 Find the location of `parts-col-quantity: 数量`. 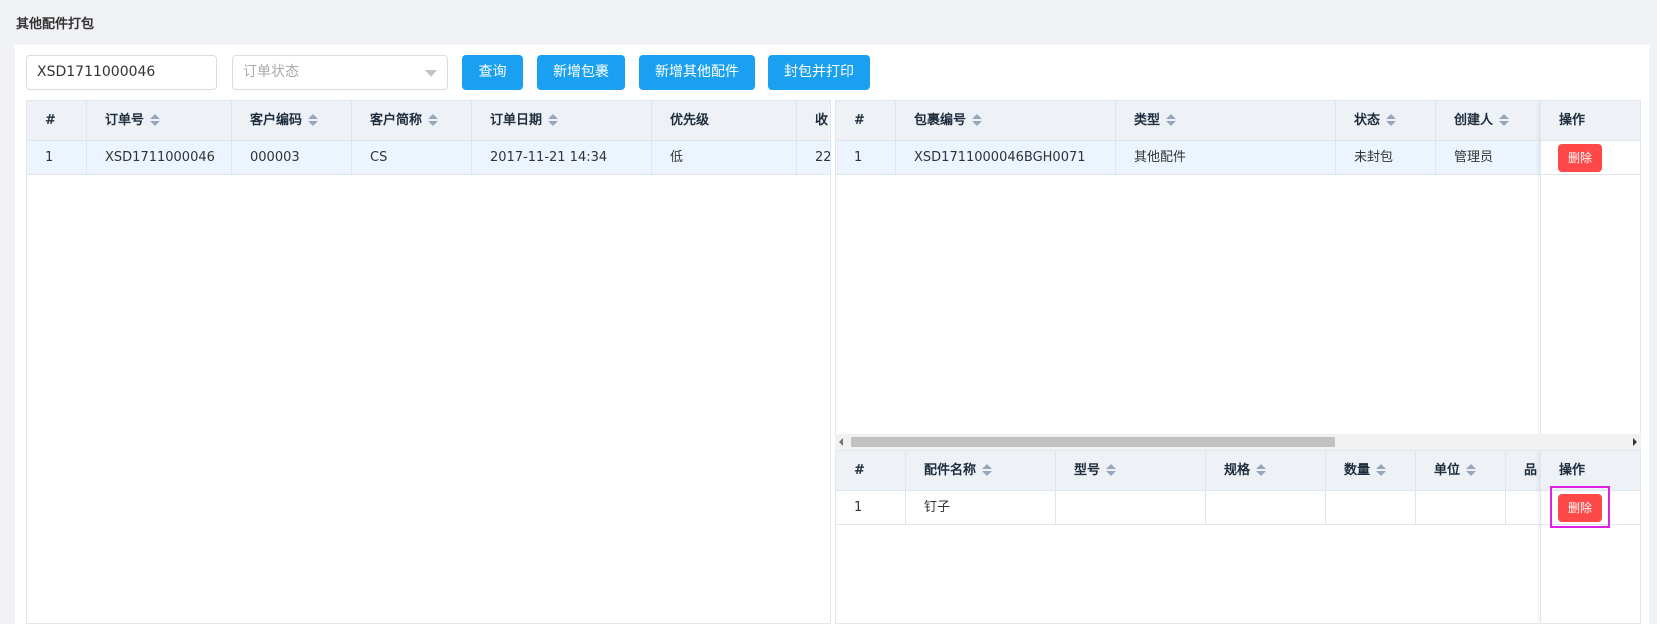

parts-col-quantity: 数量 is located at coordinates (1371, 470).